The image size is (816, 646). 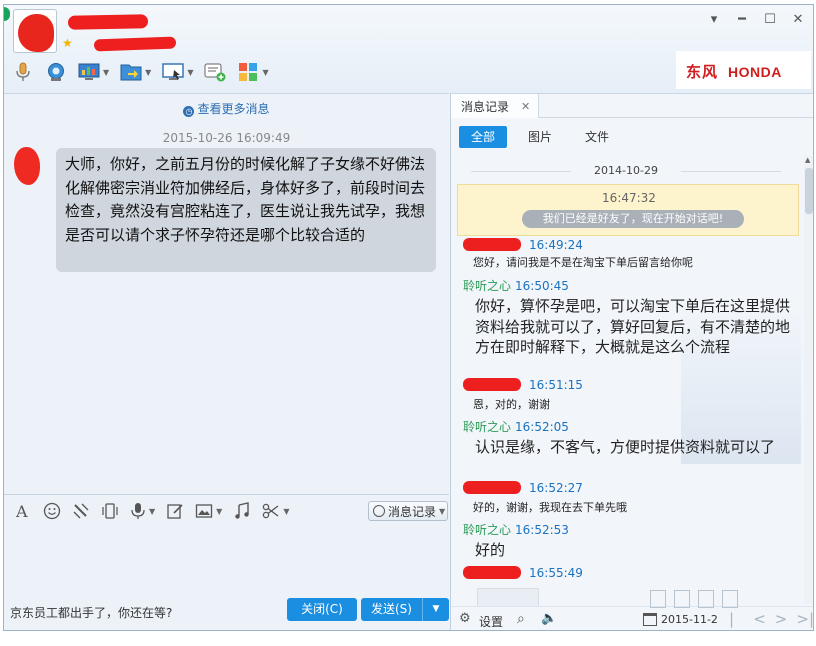 What do you see at coordinates (631, 396) in the screenshot?
I see `list-item: 16:51:15 恩，对的，谢谢` at bounding box center [631, 396].